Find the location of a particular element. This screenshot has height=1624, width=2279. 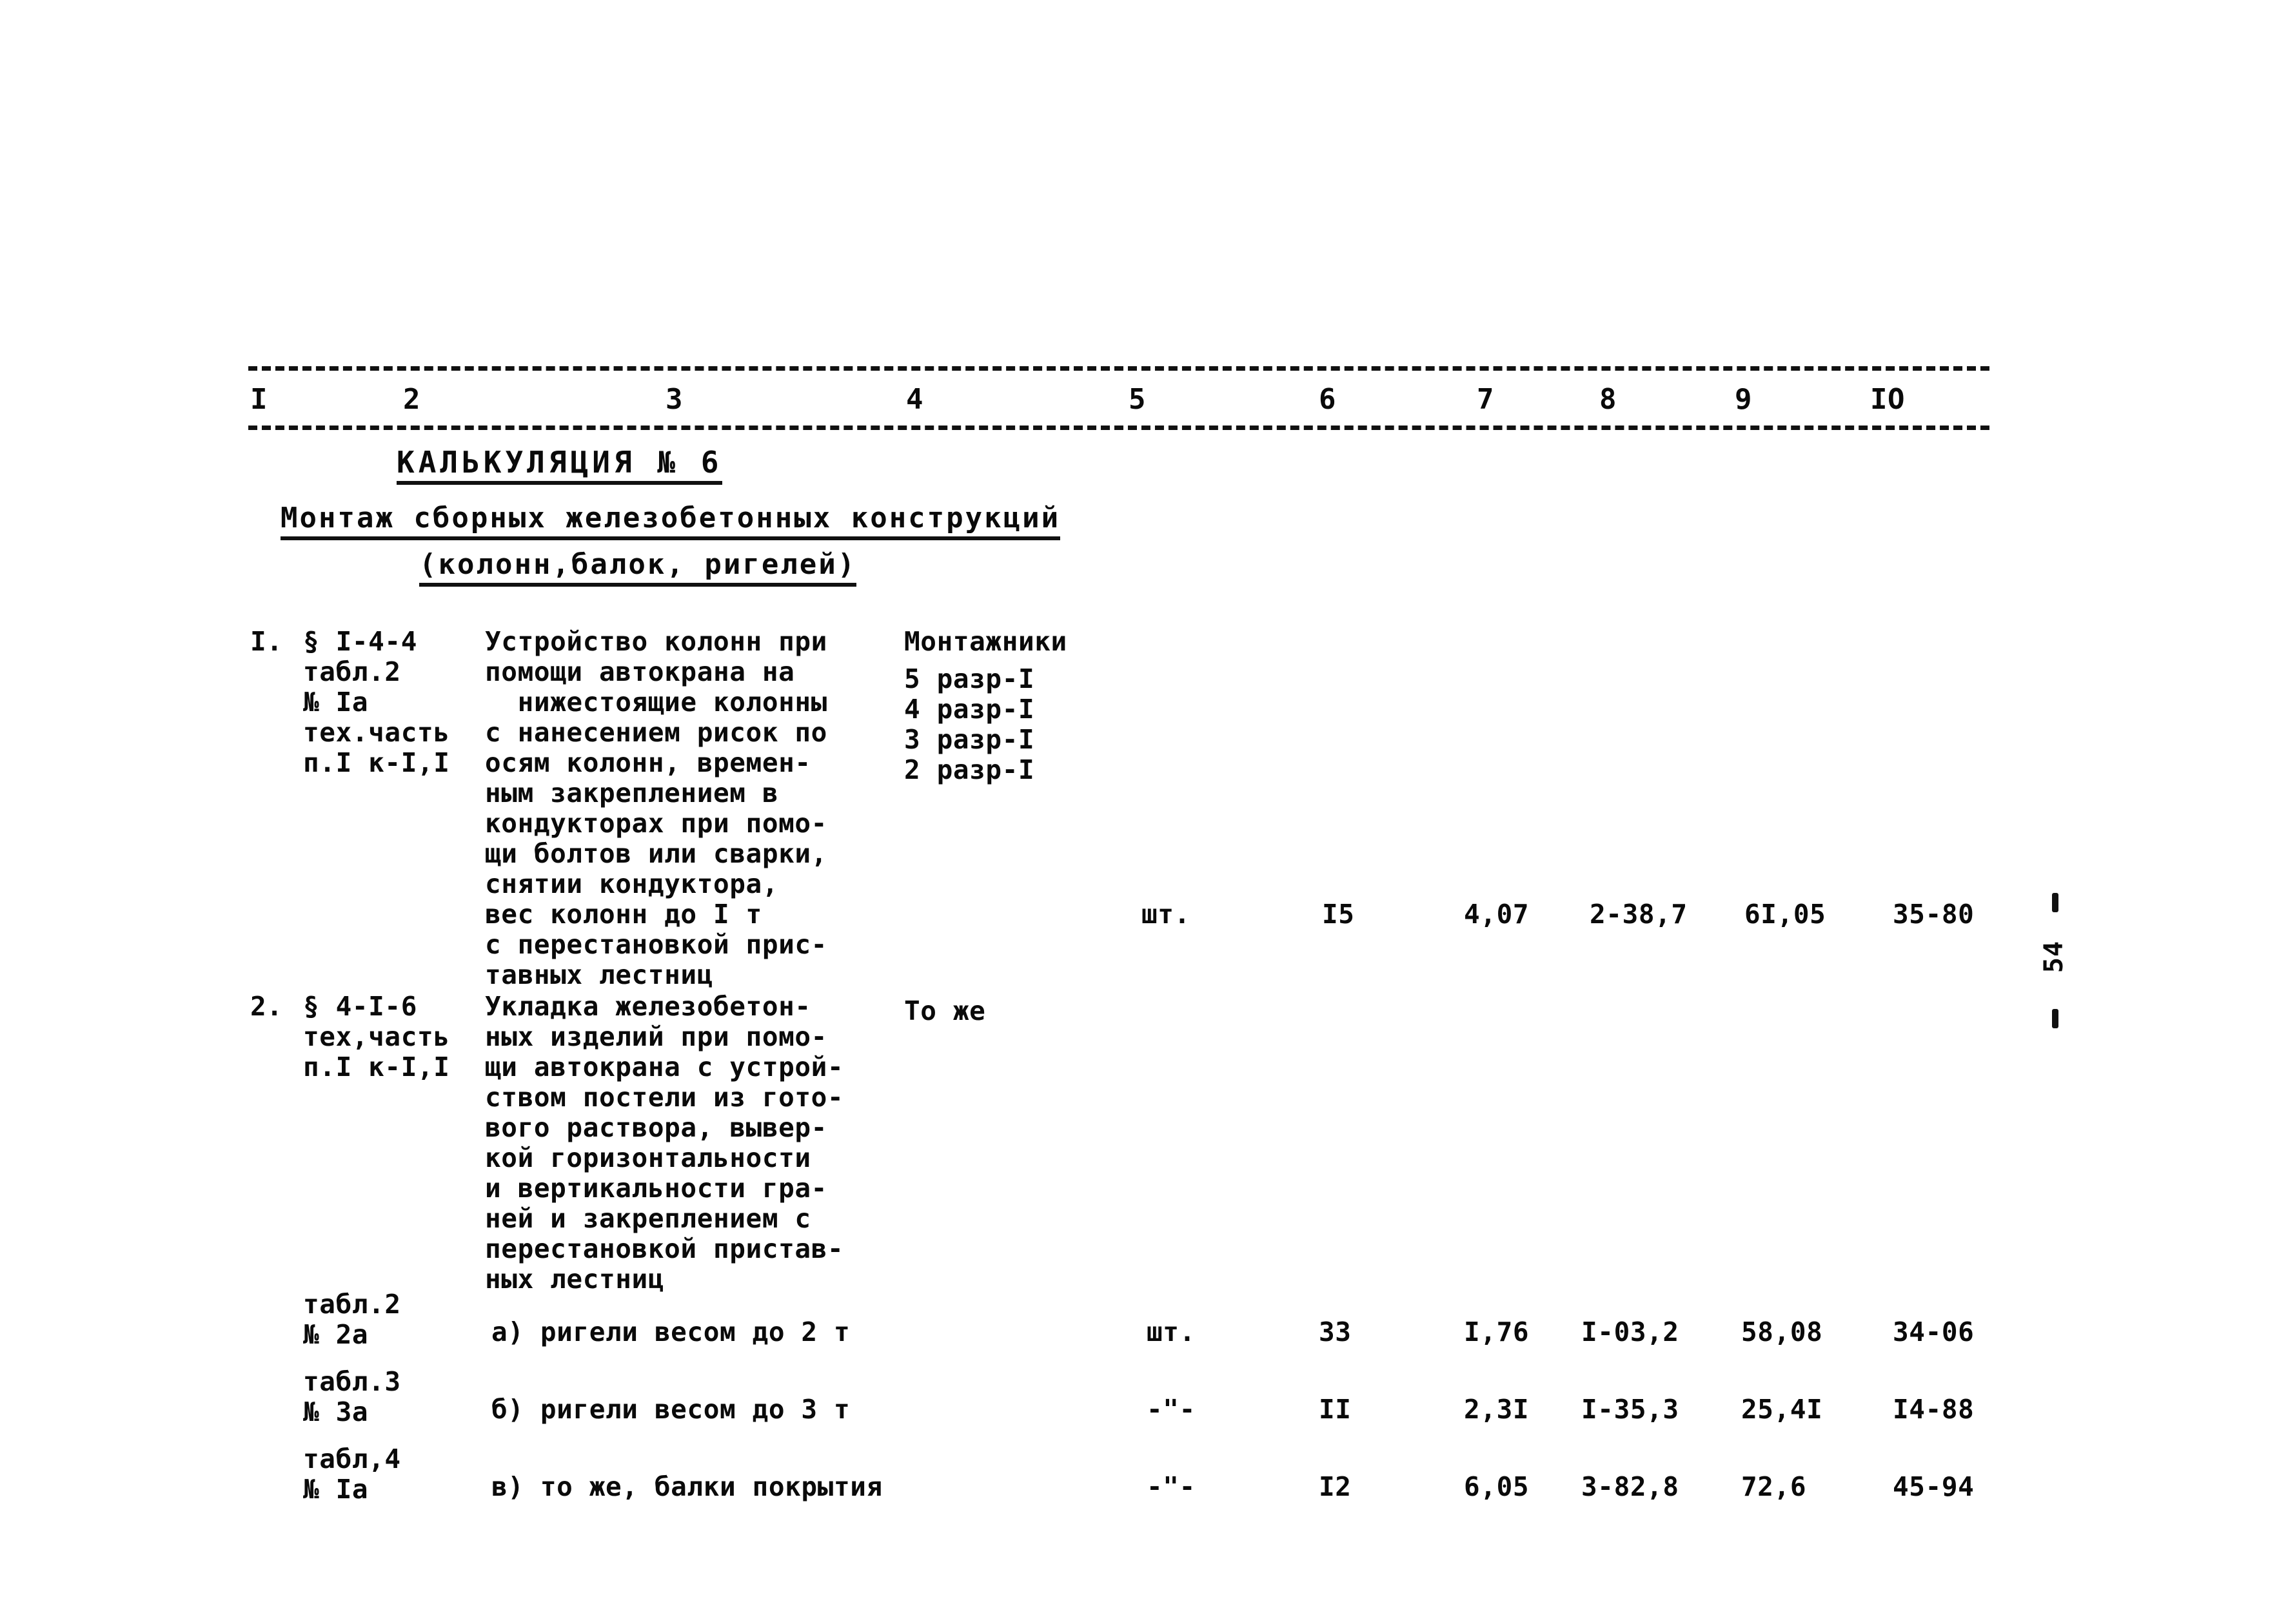

column-number-3: 3 is located at coordinates (674, 400).